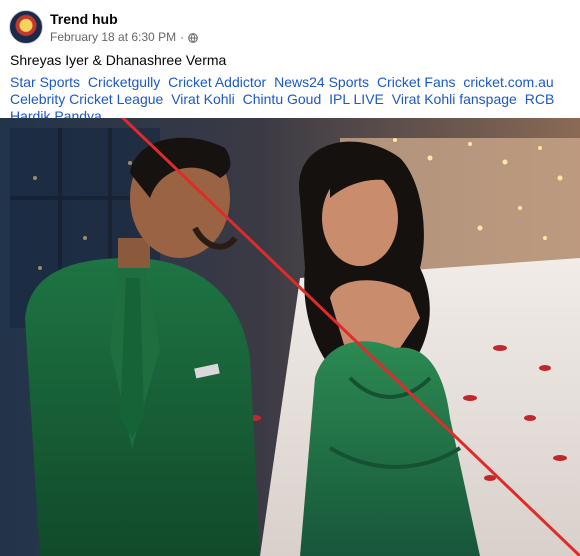 The image size is (580, 556). I want to click on tag-link: Celebrity Cricket League, so click(86, 99).